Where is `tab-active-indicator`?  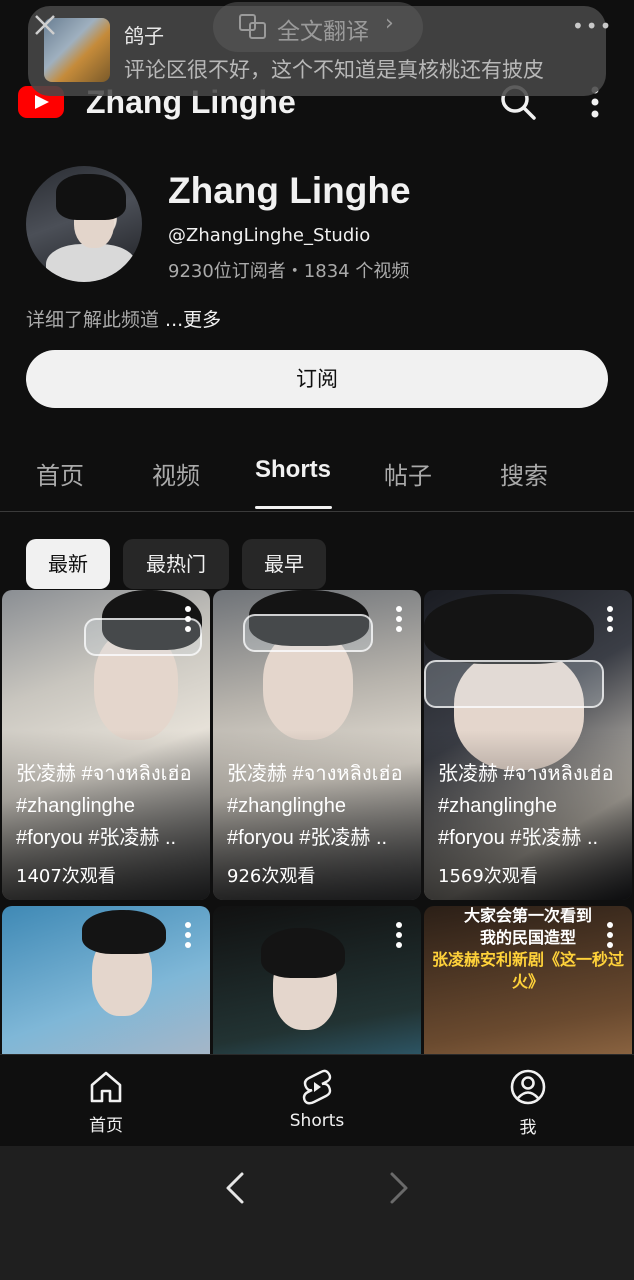
tab-active-indicator is located at coordinates (293, 507).